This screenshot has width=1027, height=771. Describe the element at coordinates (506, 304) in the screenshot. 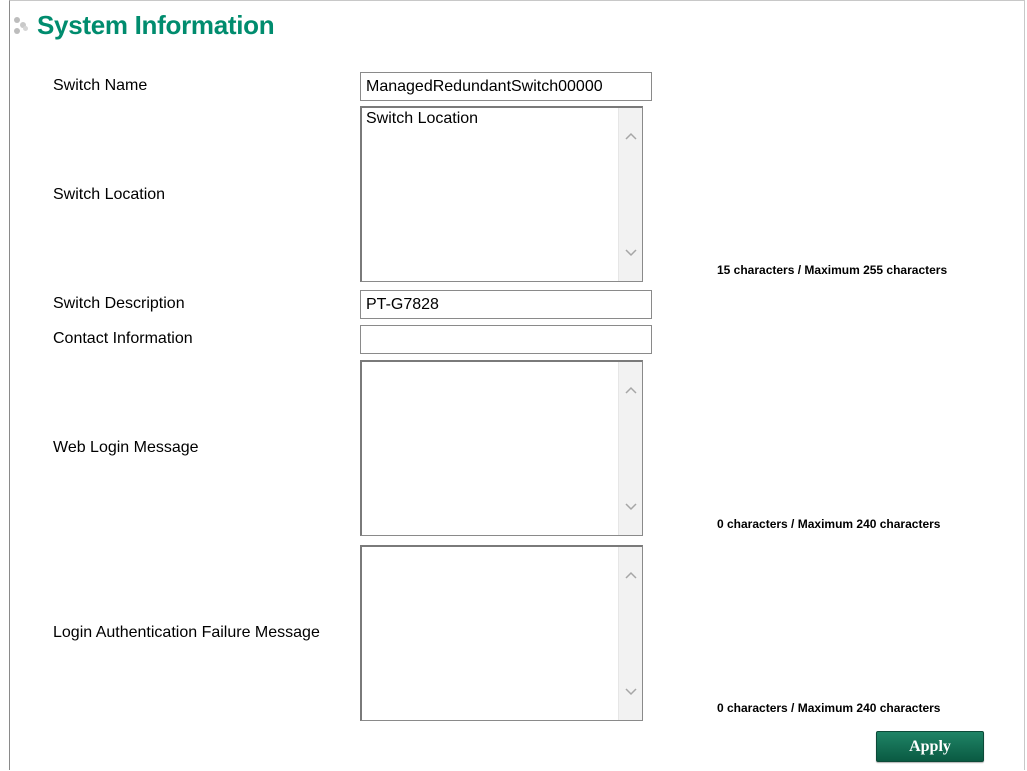

I see `switch-description-input` at that location.